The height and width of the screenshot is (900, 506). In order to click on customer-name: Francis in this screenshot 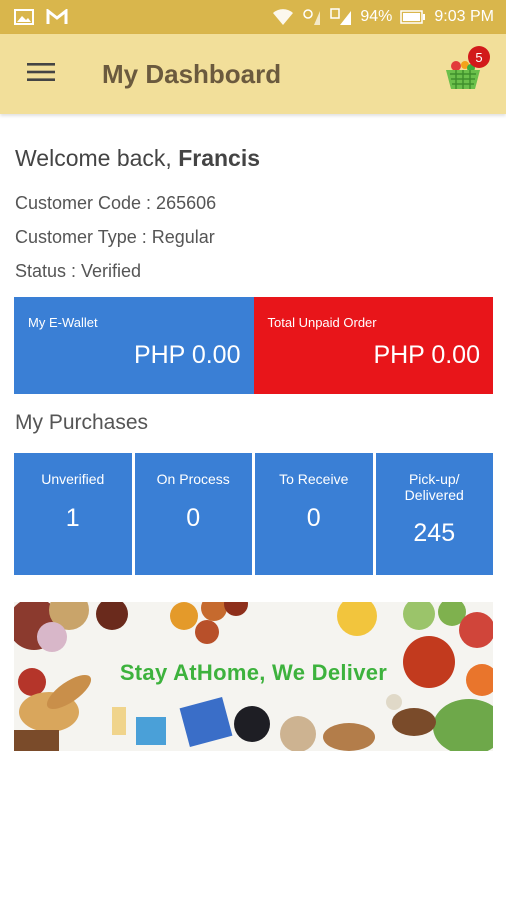, I will do `click(219, 158)`.